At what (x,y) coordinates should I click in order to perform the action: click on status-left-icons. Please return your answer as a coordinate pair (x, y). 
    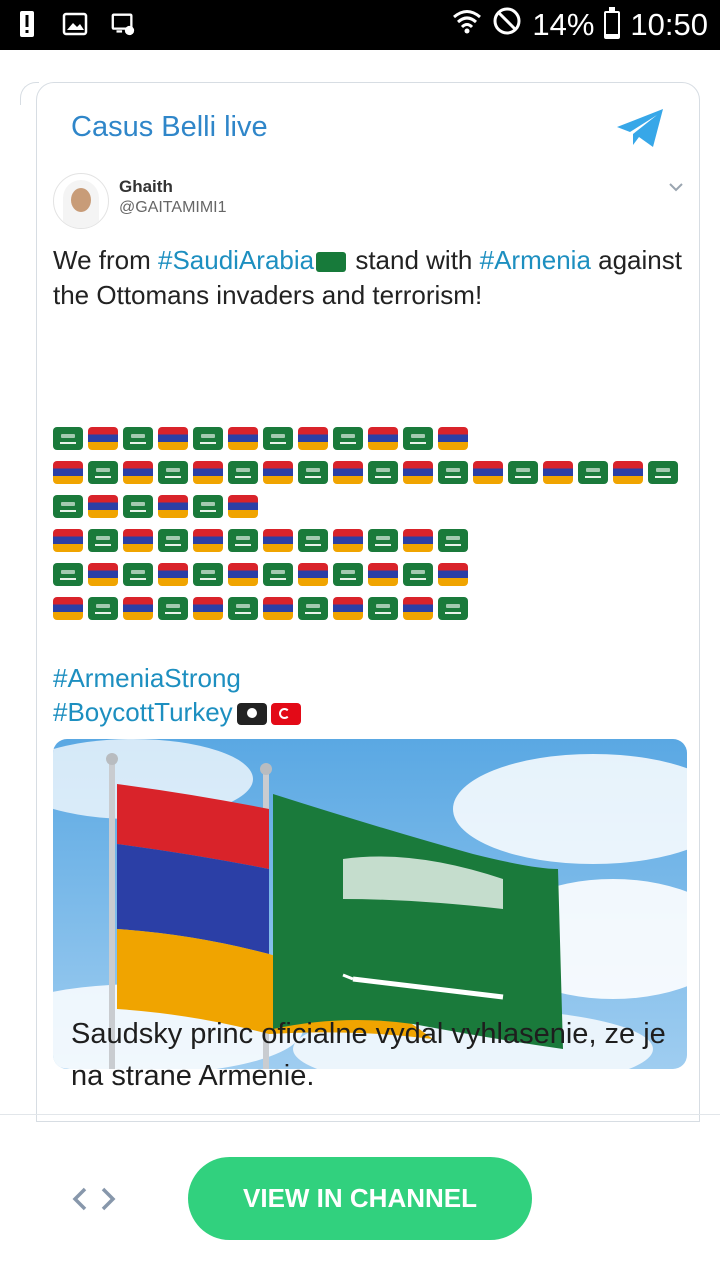
    Looking at the image, I should click on (75, 24).